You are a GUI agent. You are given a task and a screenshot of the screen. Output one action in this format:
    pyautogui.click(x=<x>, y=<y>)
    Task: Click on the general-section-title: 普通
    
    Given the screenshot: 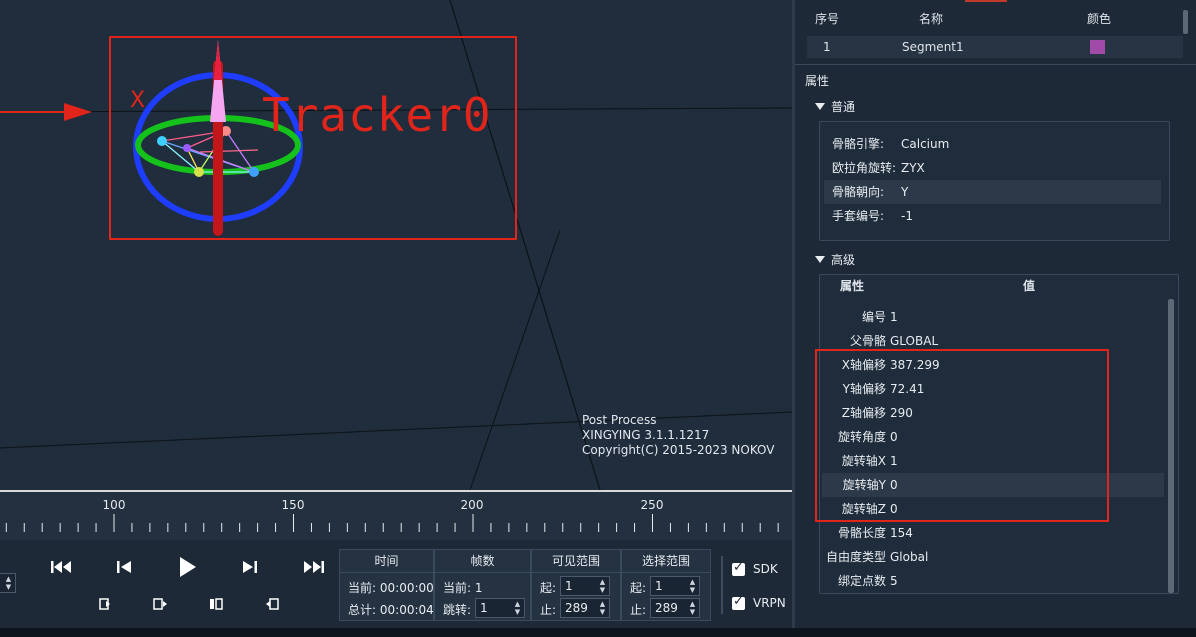 What is the action you would take?
    pyautogui.click(x=843, y=107)
    